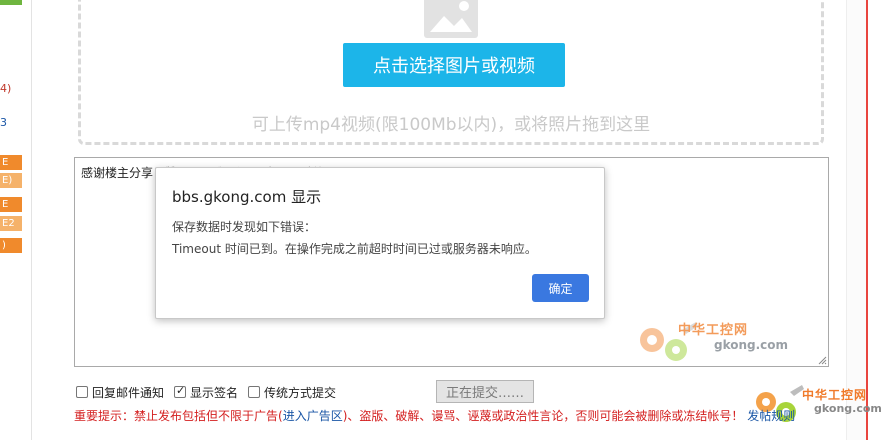 The image size is (885, 440). Describe the element at coordinates (856, 220) in the screenshot. I see `right-panel-edge` at that location.